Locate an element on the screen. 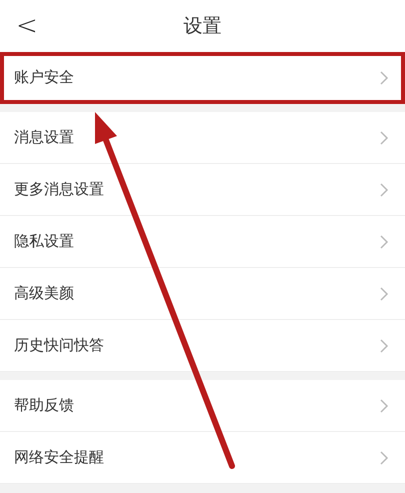 This screenshot has width=405, height=493. settings-item: 高级美颜 is located at coordinates (202, 294).